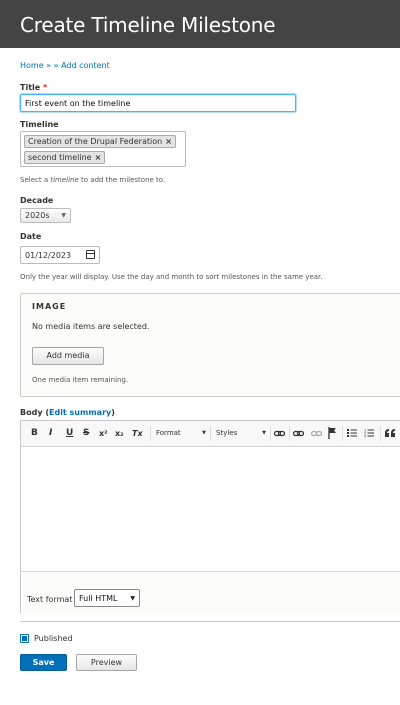 Image resolution: width=400 pixels, height=705 pixels. What do you see at coordinates (43, 662) in the screenshot?
I see `save-button: Save` at bounding box center [43, 662].